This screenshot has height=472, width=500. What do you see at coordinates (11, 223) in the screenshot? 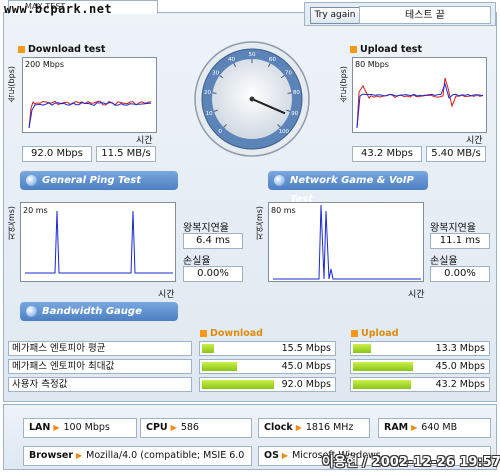
I see `ping-ylabel: 지연(ms)` at bounding box center [11, 223].